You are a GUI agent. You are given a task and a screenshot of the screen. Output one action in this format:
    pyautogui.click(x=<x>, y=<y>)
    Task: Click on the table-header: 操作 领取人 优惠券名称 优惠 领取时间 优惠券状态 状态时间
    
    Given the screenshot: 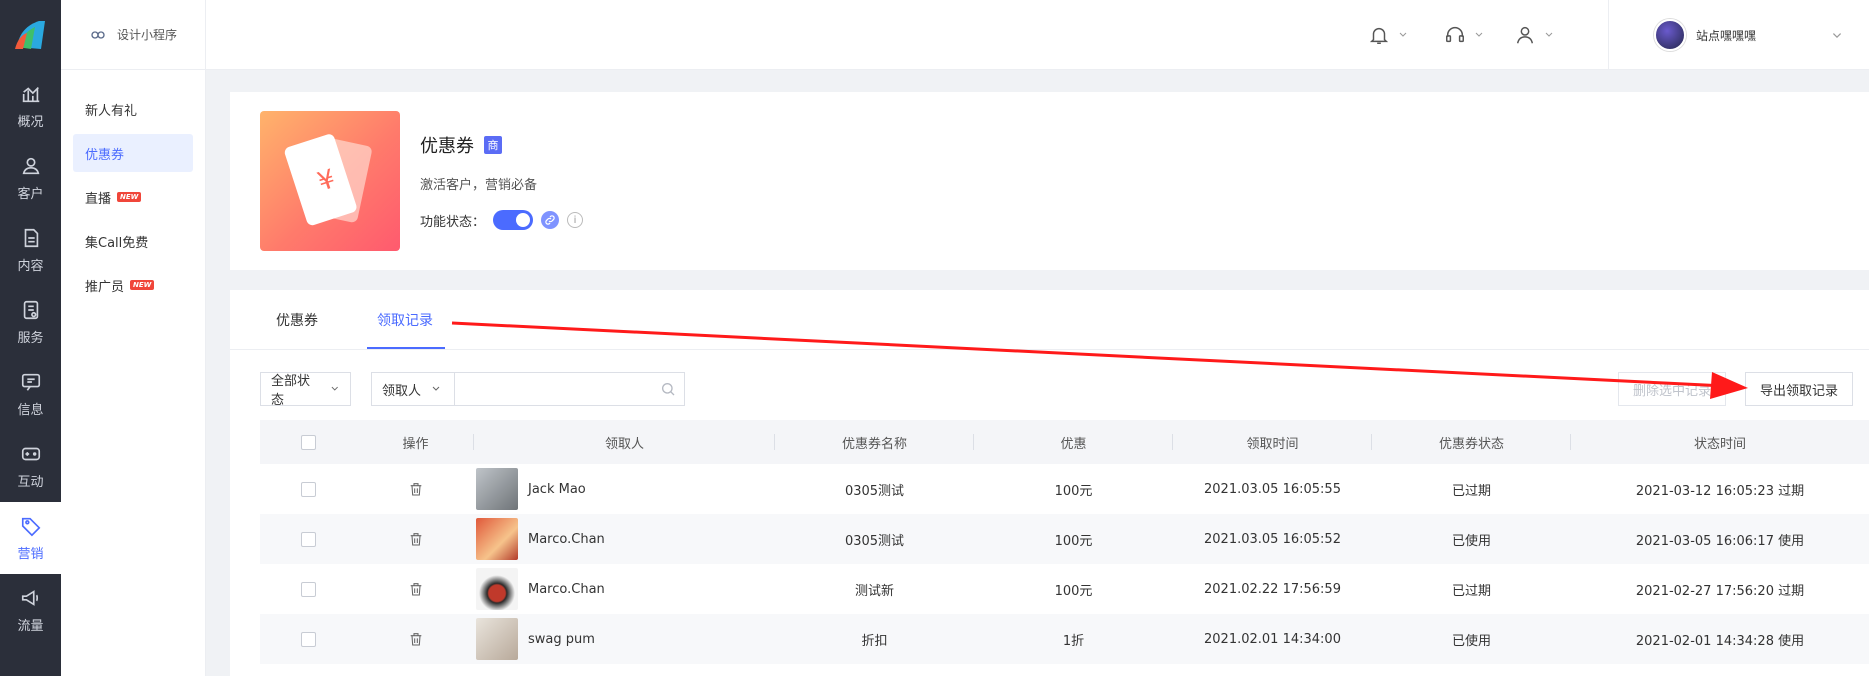 What is the action you would take?
    pyautogui.click(x=1064, y=442)
    